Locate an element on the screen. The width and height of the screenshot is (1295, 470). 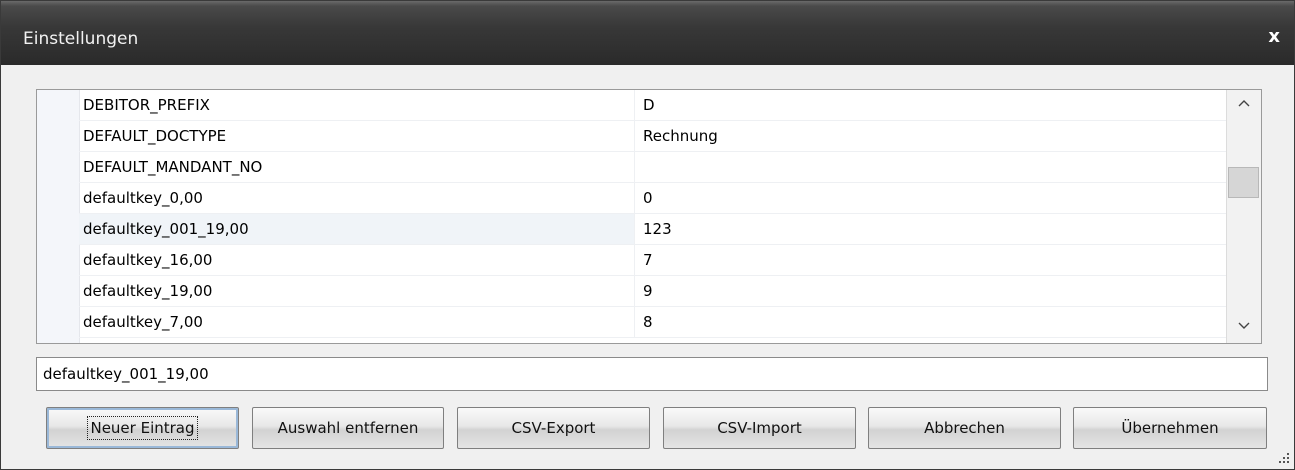
row-header-column is located at coordinates (58, 216).